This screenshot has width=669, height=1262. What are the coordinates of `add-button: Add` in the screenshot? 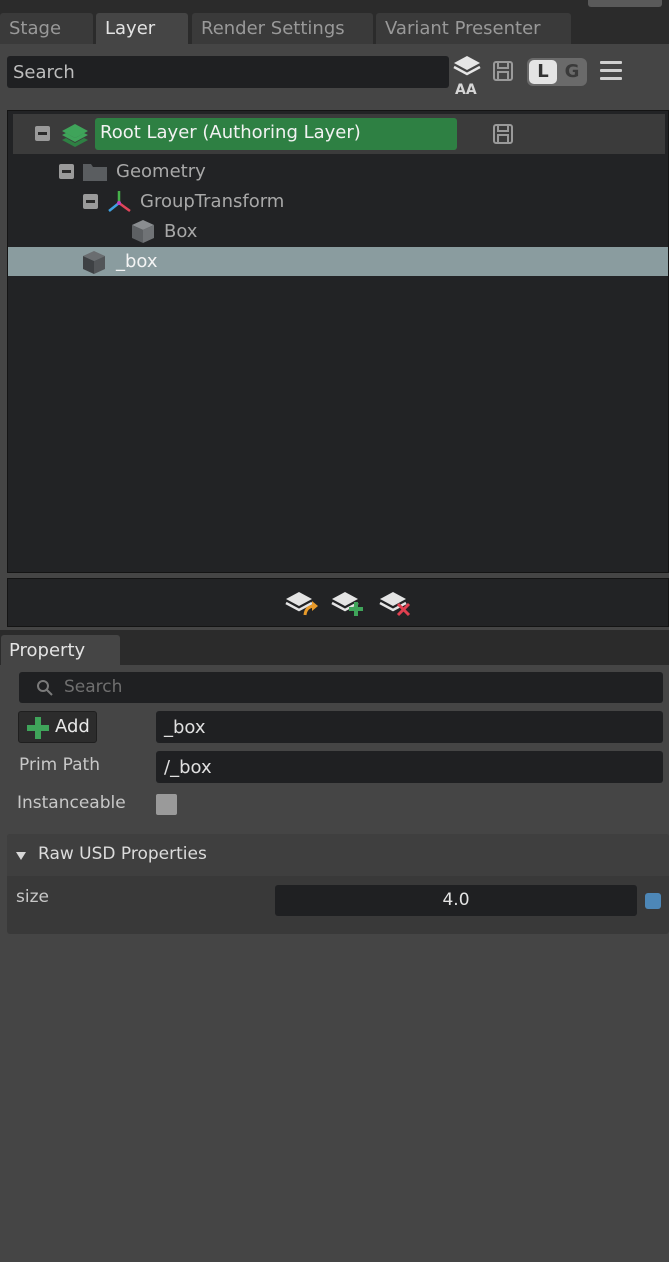 It's located at (57, 727).